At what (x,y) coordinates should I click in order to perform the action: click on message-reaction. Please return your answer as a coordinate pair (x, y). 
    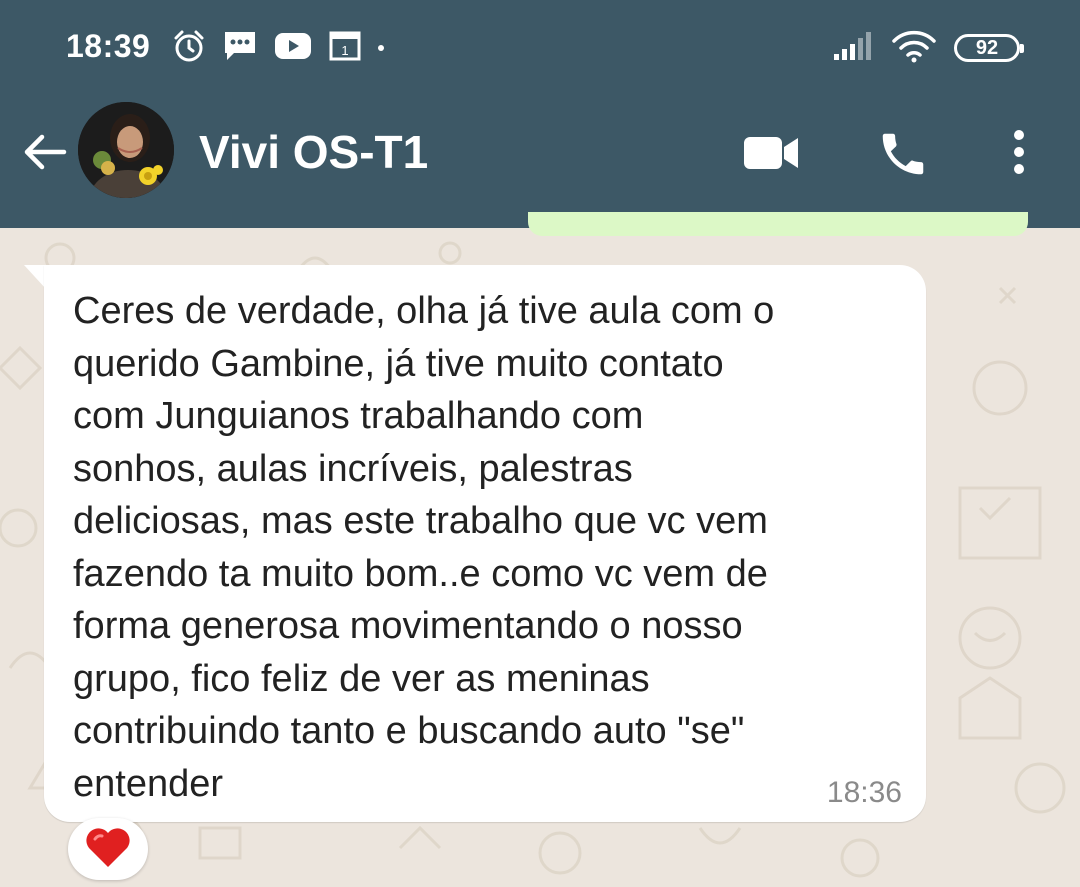
    Looking at the image, I should click on (108, 849).